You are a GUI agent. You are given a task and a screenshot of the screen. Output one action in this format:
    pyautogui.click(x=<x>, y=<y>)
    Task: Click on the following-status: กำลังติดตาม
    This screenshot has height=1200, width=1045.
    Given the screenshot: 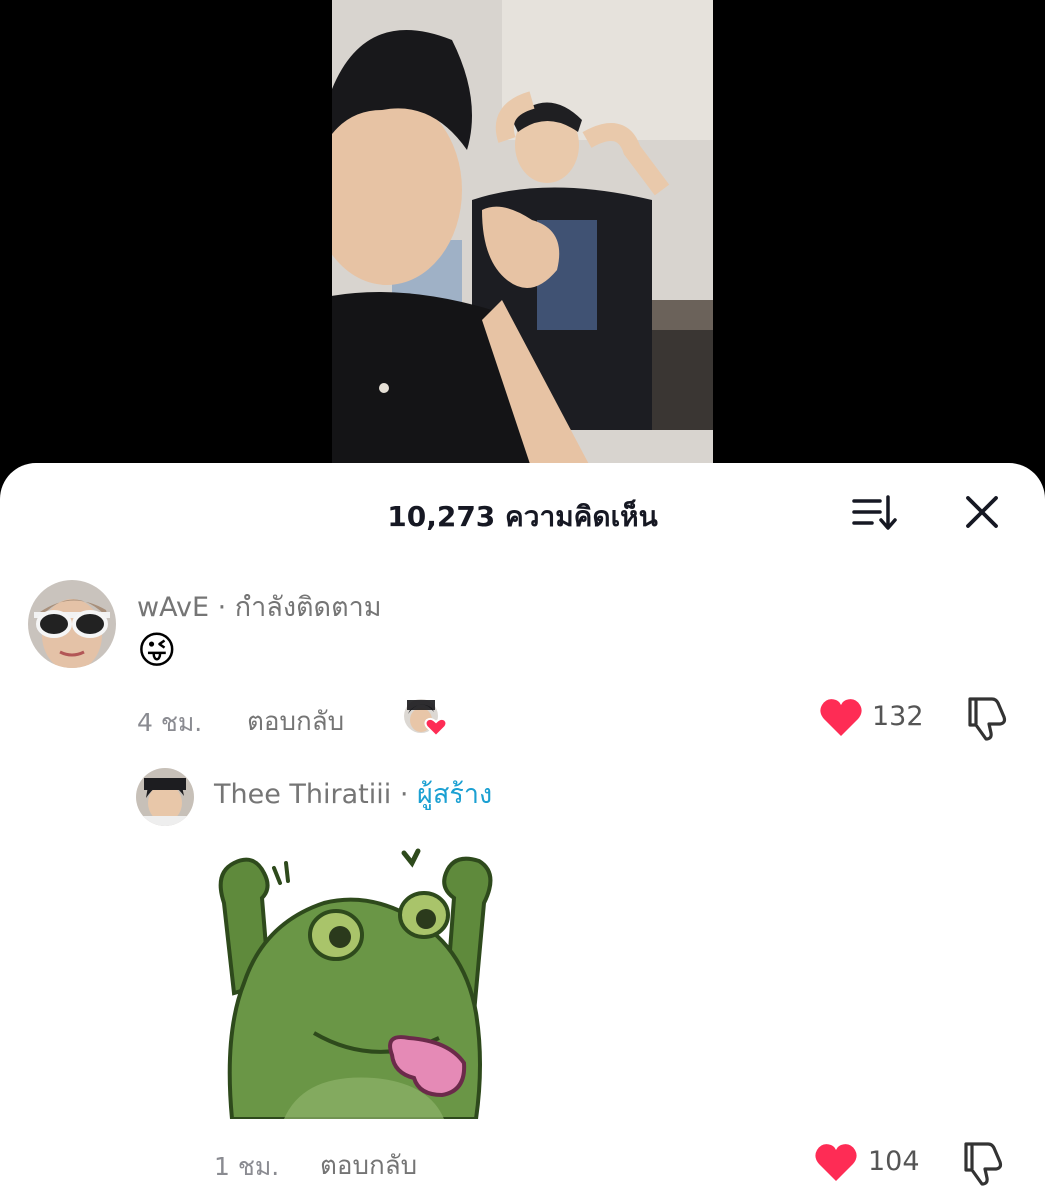 What is the action you would take?
    pyautogui.click(x=308, y=607)
    